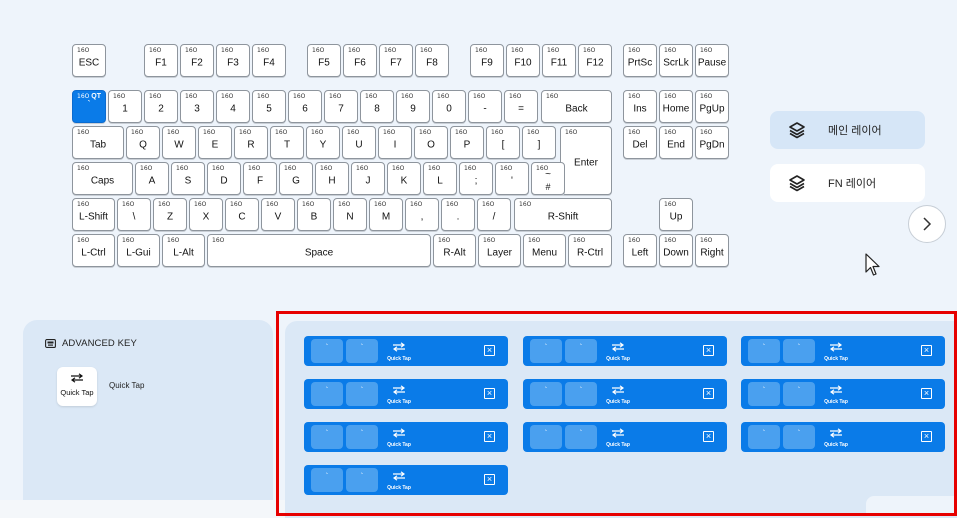 This screenshot has width=957, height=518. I want to click on key-rshift: 16O R-Shift, so click(563, 214).